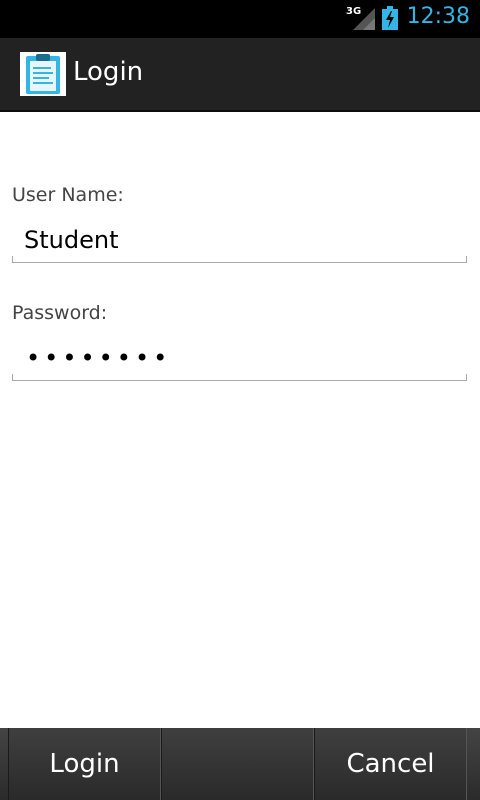 The width and height of the screenshot is (480, 800). I want to click on password-label: Password:, so click(60, 313).